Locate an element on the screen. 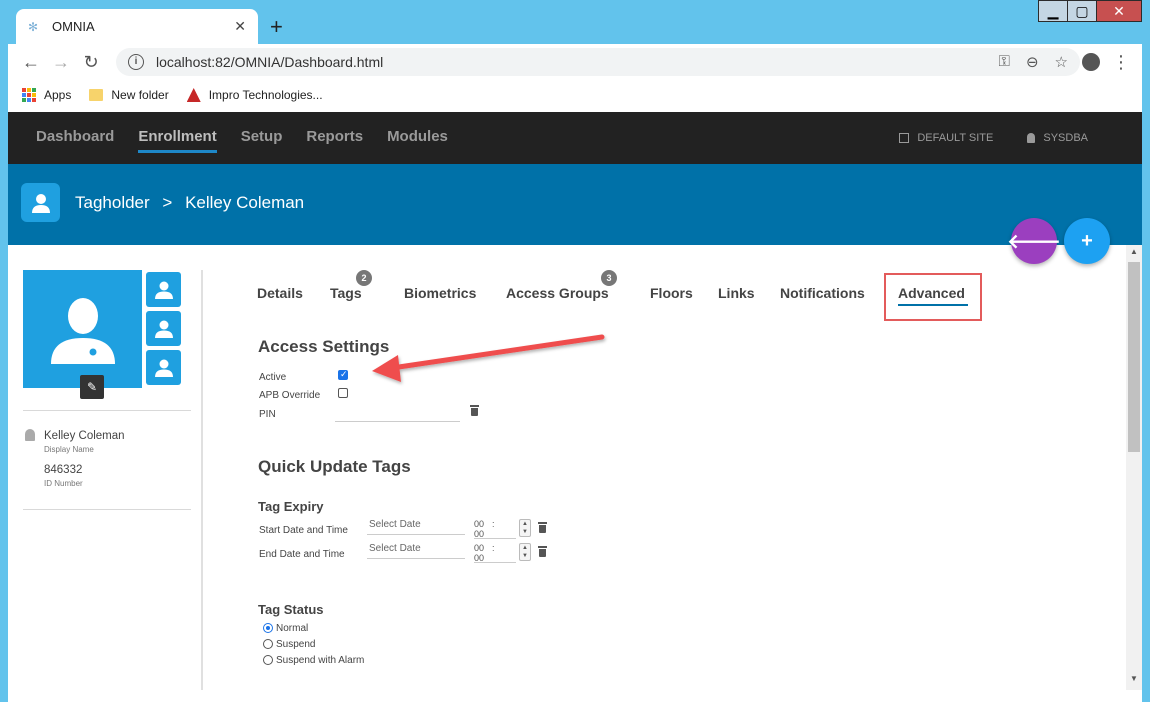 The height and width of the screenshot is (702, 1150). window-border-right is located at coordinates (1146, 373).